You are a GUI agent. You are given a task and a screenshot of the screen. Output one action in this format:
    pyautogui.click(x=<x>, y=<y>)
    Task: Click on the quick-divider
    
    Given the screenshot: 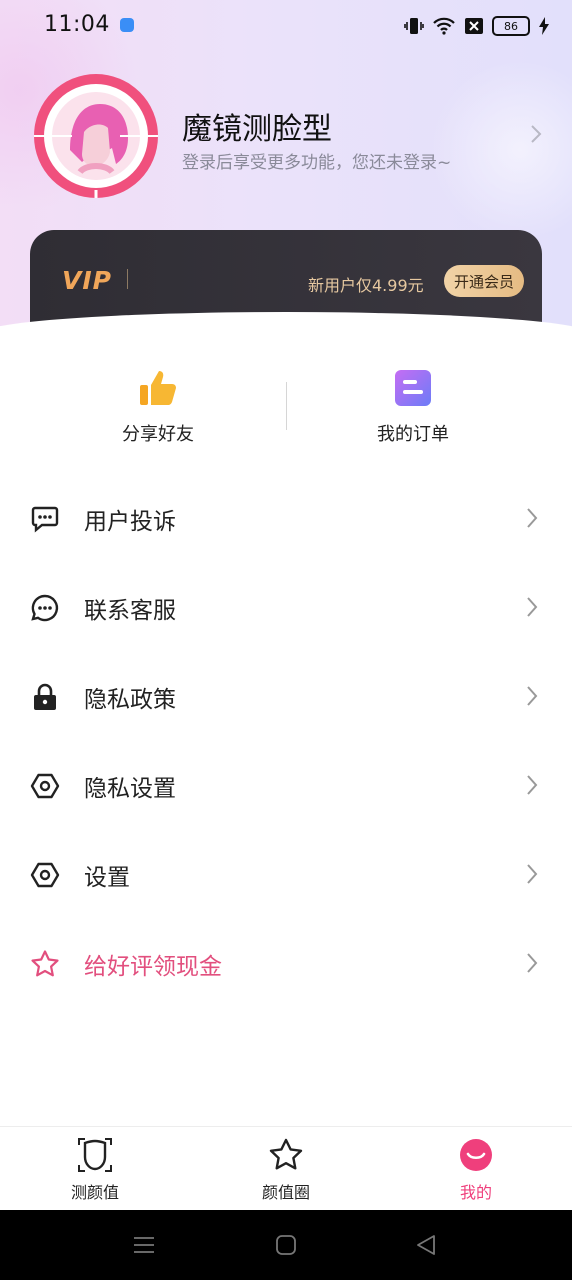 What is the action you would take?
    pyautogui.click(x=286, y=406)
    